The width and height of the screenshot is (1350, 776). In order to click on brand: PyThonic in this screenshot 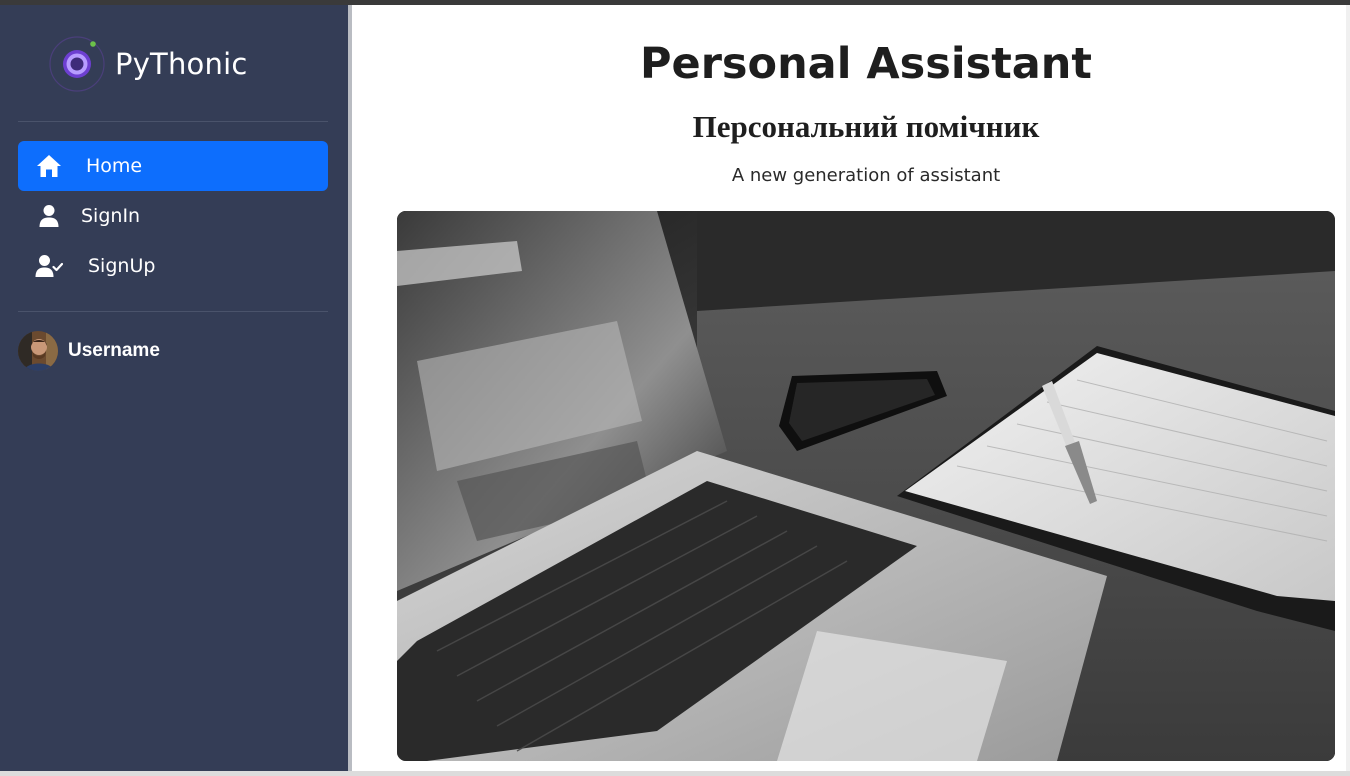, I will do `click(147, 64)`.